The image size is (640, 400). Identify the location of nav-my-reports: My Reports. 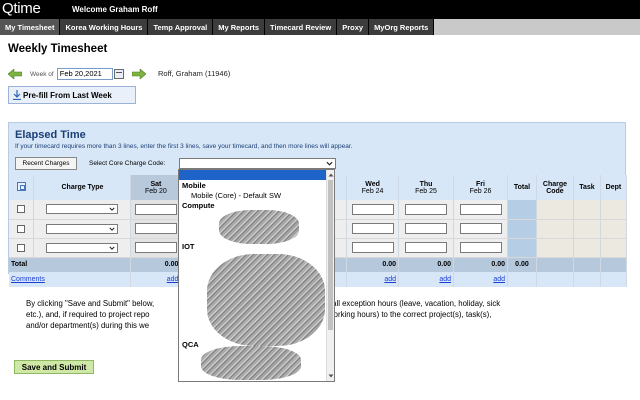
(239, 27).